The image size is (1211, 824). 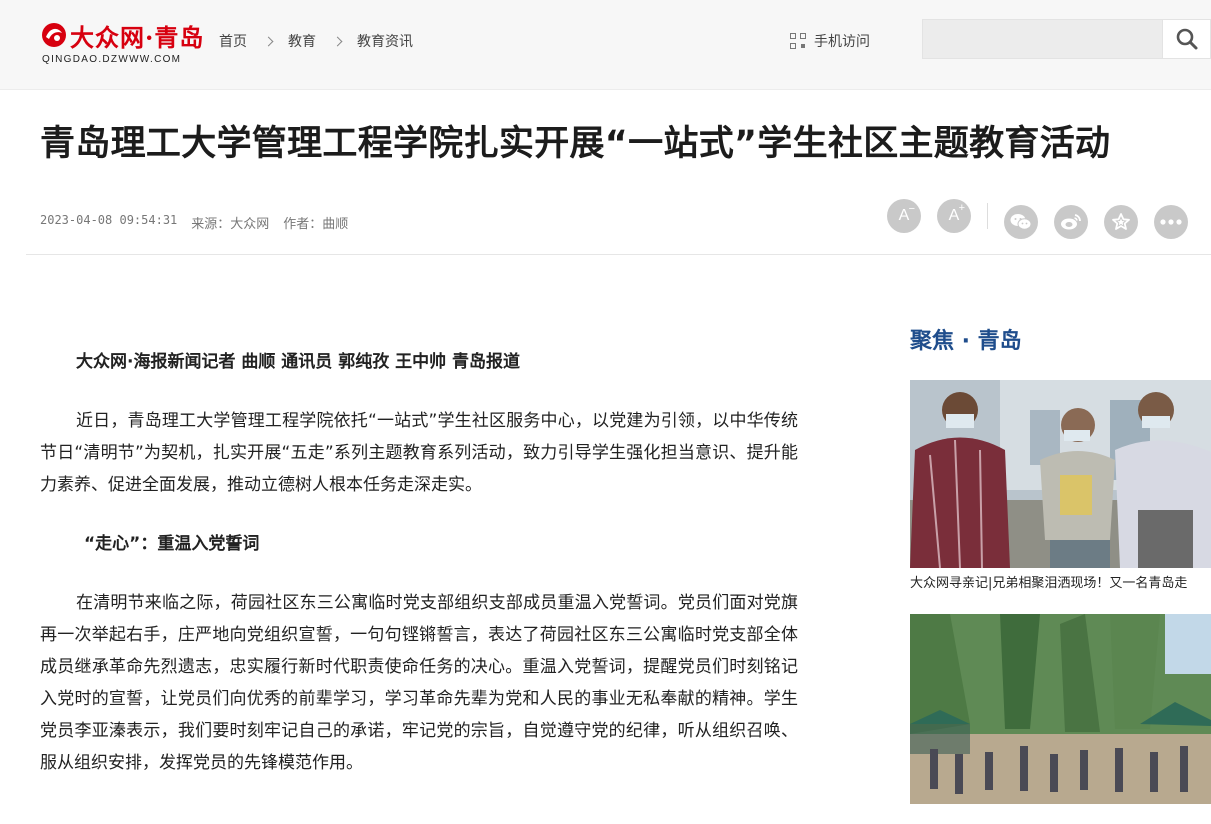 I want to click on font-decrease-icon: A −, so click(x=907, y=213).